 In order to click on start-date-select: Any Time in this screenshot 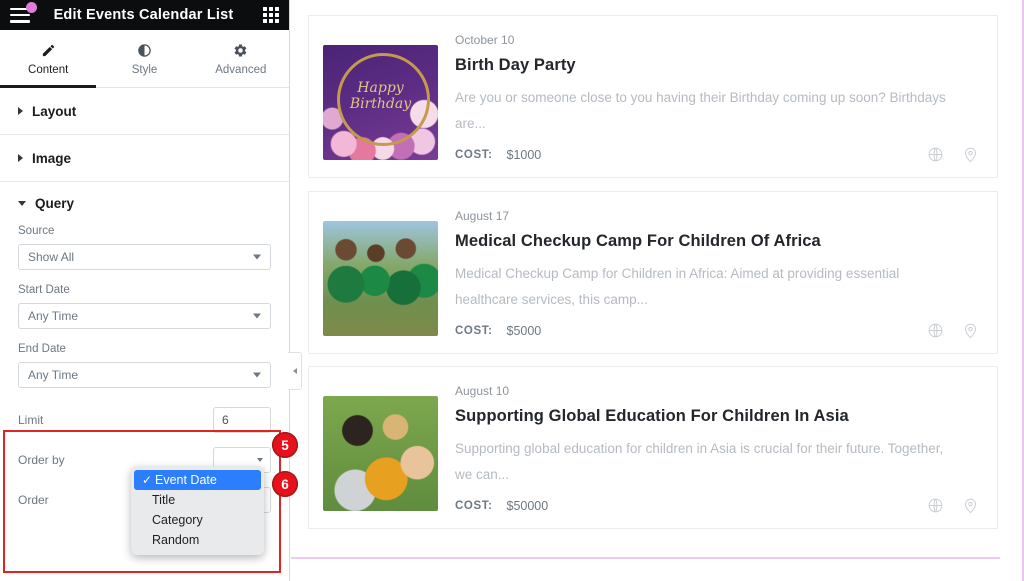, I will do `click(144, 316)`.